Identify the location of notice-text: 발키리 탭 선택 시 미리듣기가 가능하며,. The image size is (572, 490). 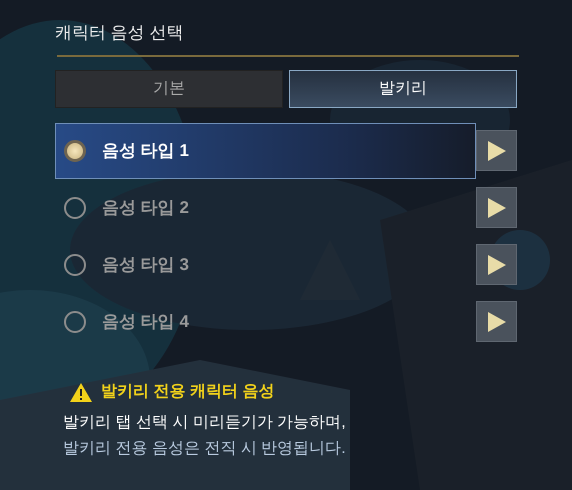
(205, 423).